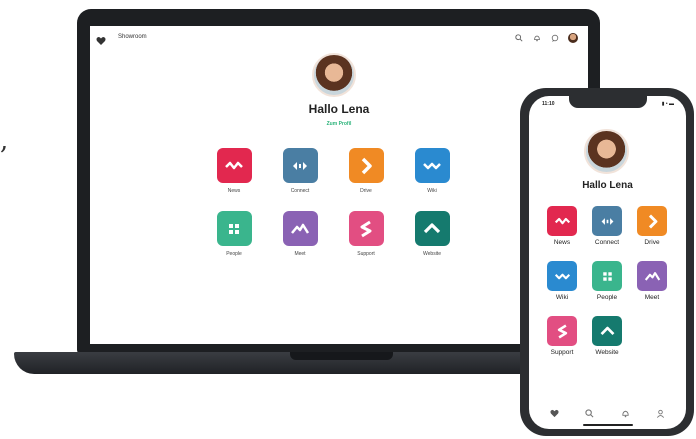 The image size is (696, 439). Describe the element at coordinates (4, 141) in the screenshot. I see `quote-mark: ,` at that location.